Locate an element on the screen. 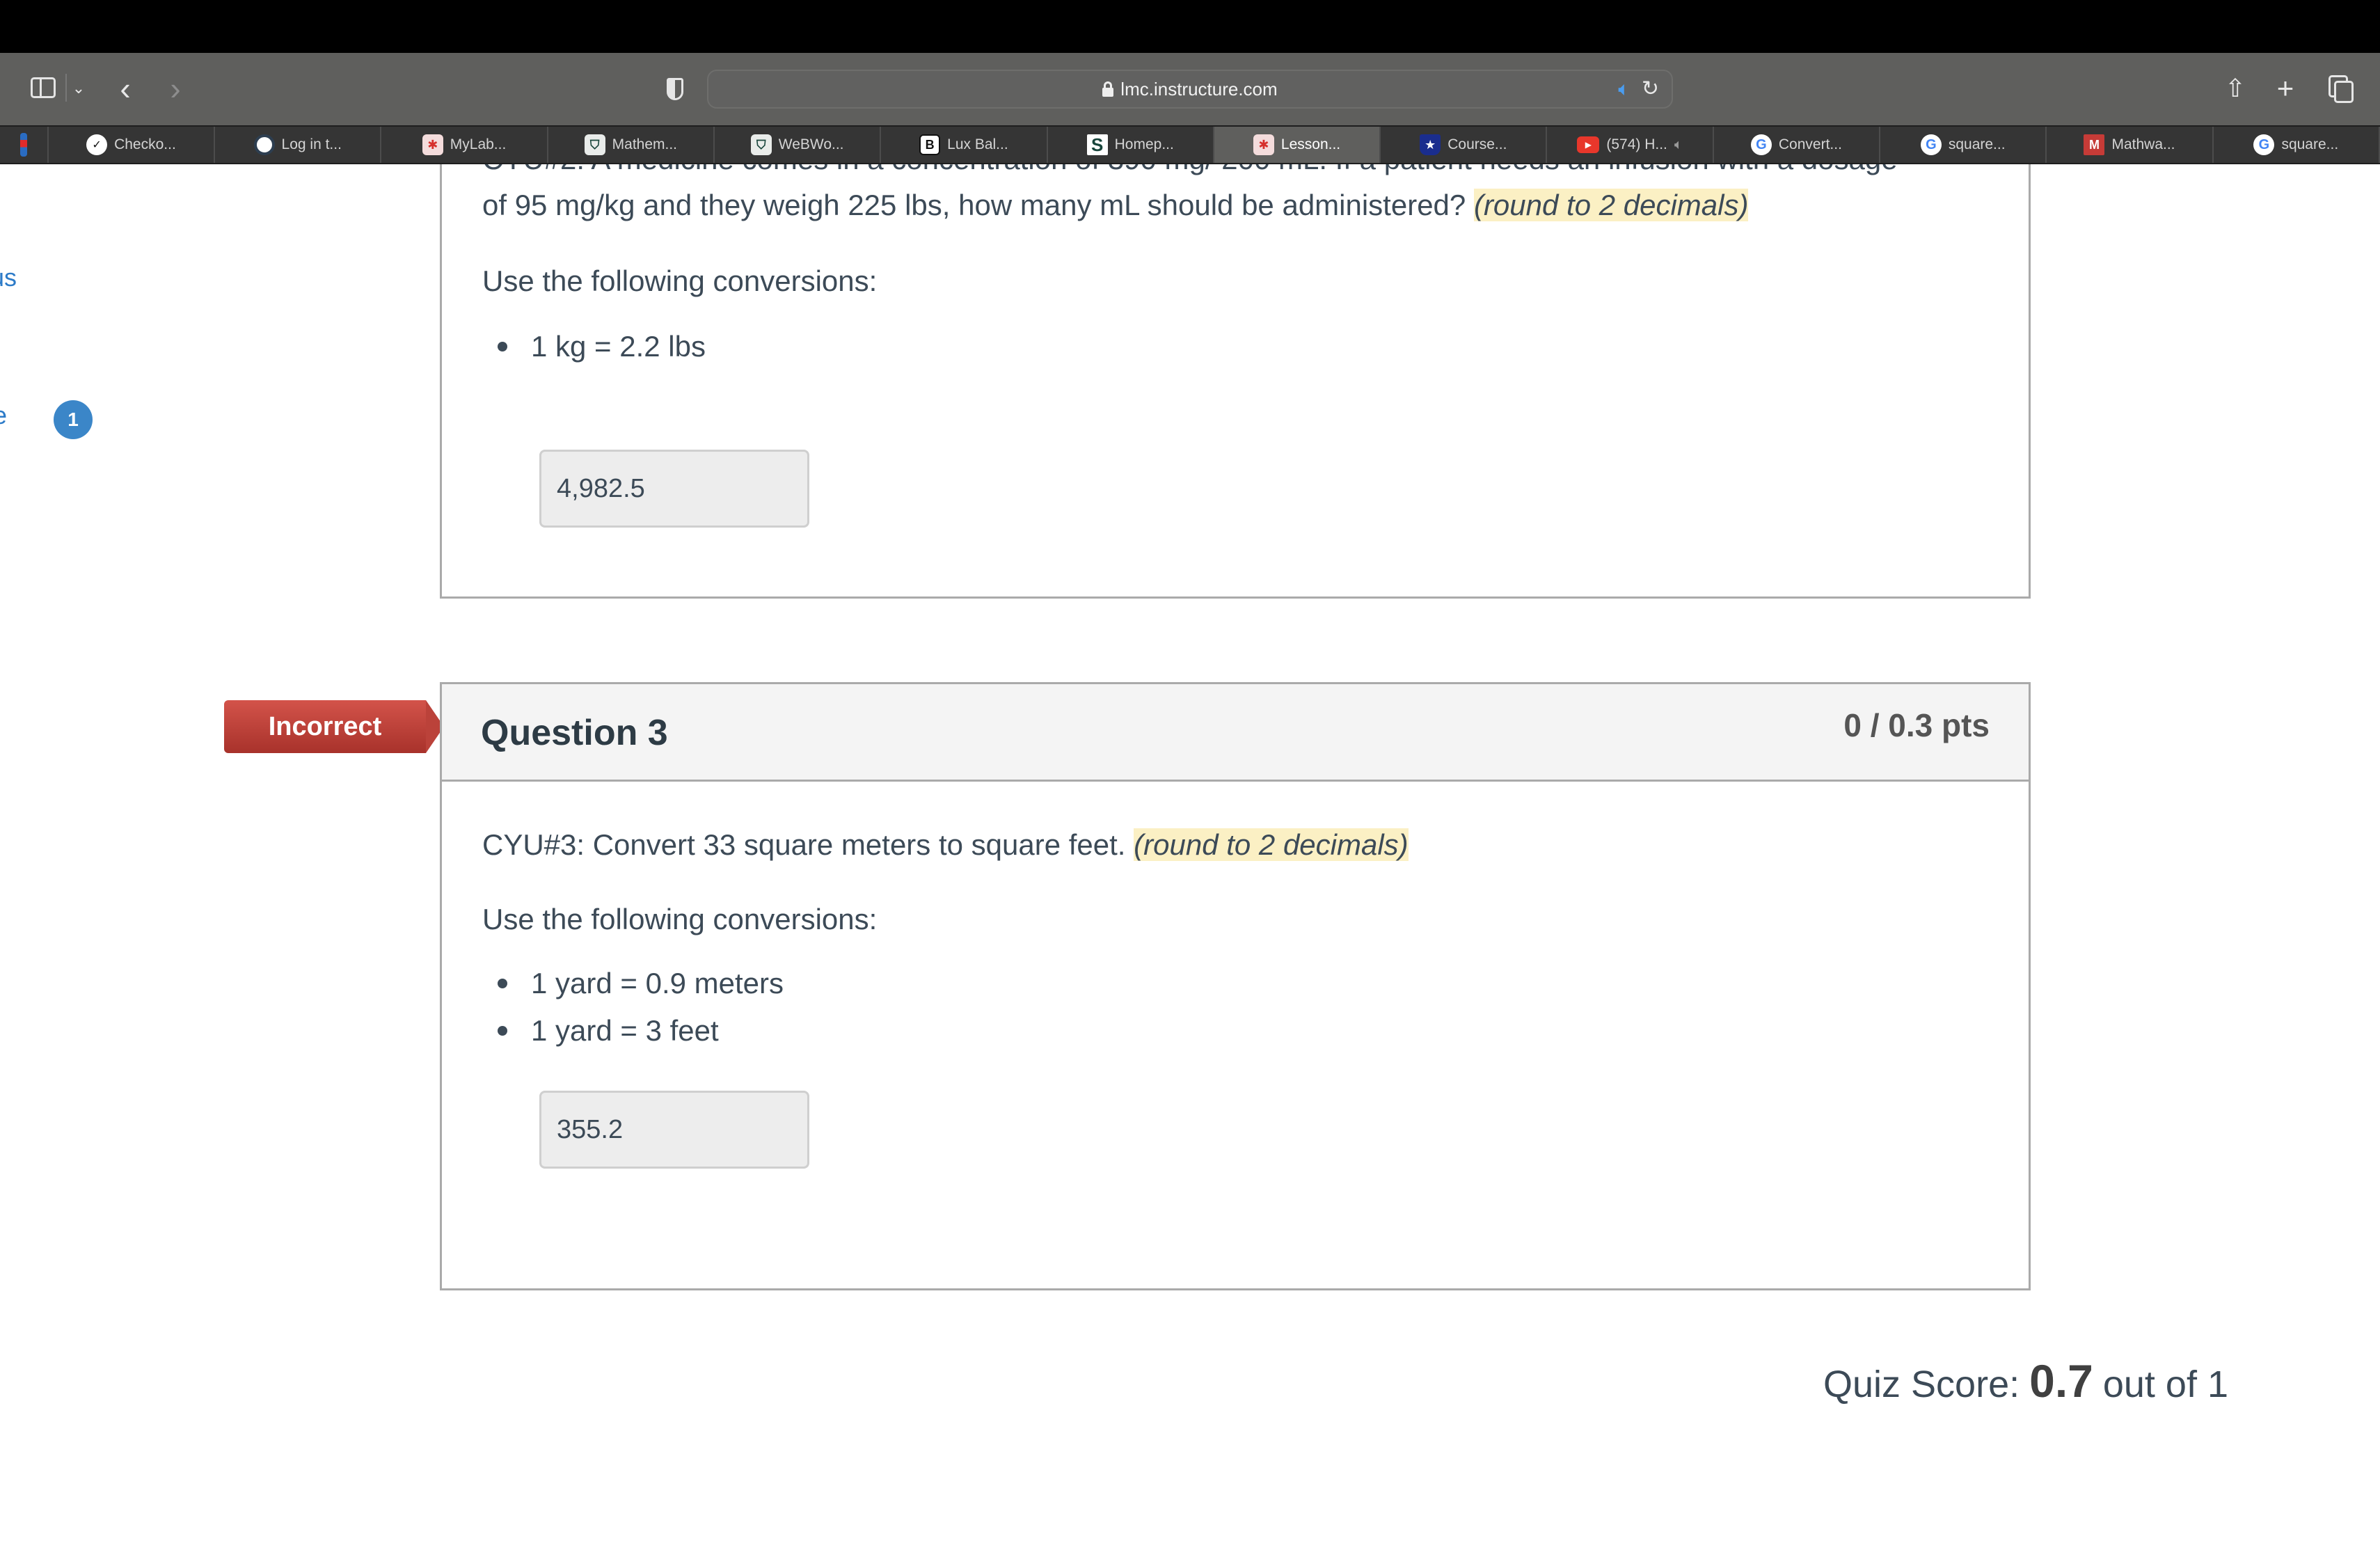 The image size is (2380, 1541). soda-bottle-icon is located at coordinates (23, 145).